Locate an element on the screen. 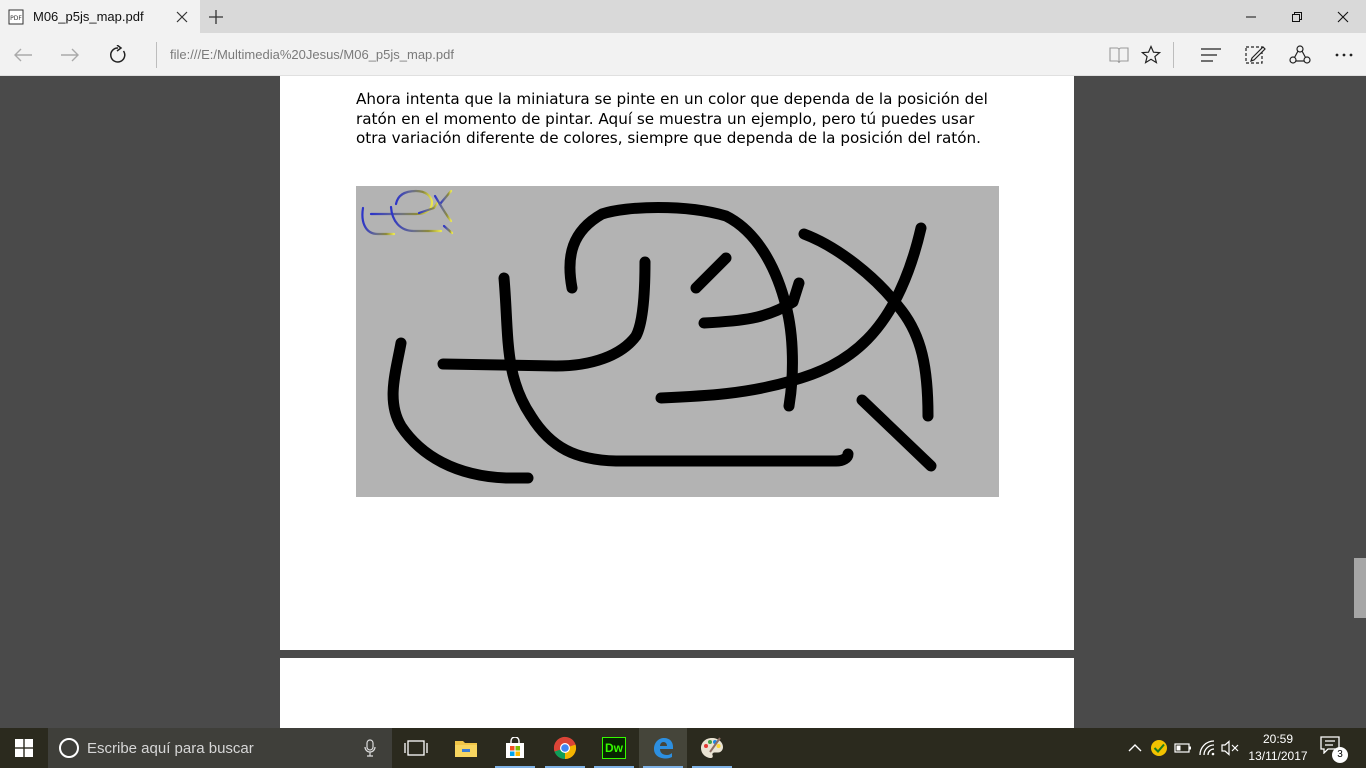 The height and width of the screenshot is (768, 1366). hub-icon is located at coordinates (1211, 55).